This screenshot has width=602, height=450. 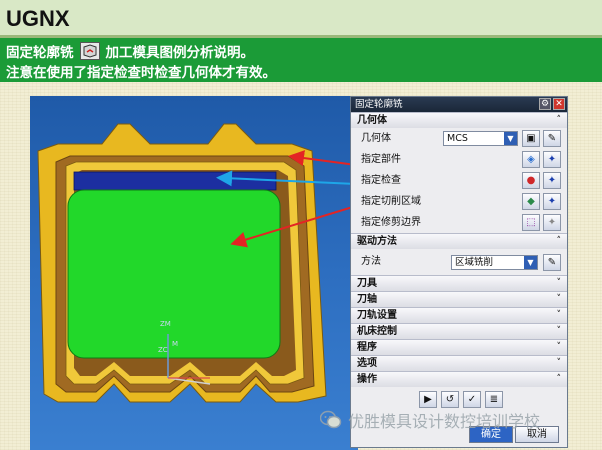 What do you see at coordinates (552, 138) in the screenshot?
I see `edit-geometry-button: ✎` at bounding box center [552, 138].